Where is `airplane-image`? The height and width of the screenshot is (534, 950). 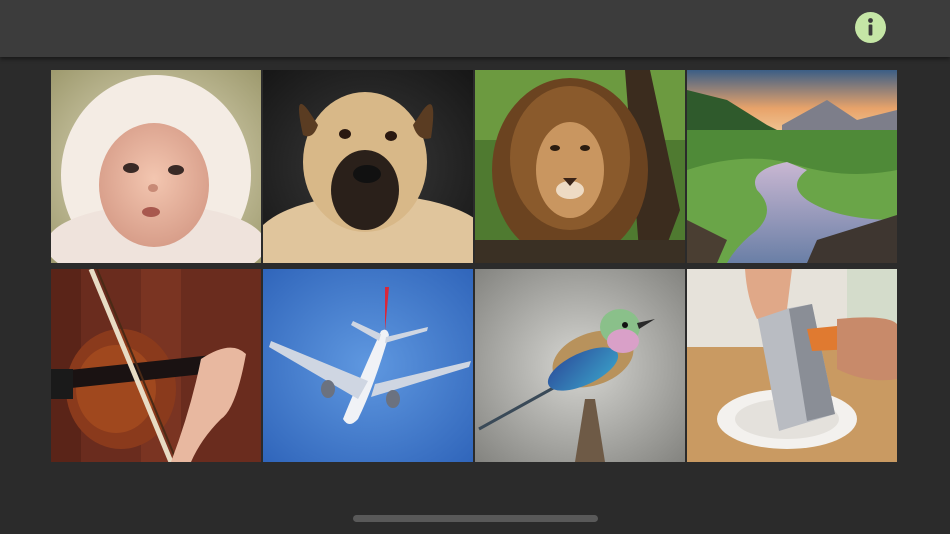 airplane-image is located at coordinates (368, 365).